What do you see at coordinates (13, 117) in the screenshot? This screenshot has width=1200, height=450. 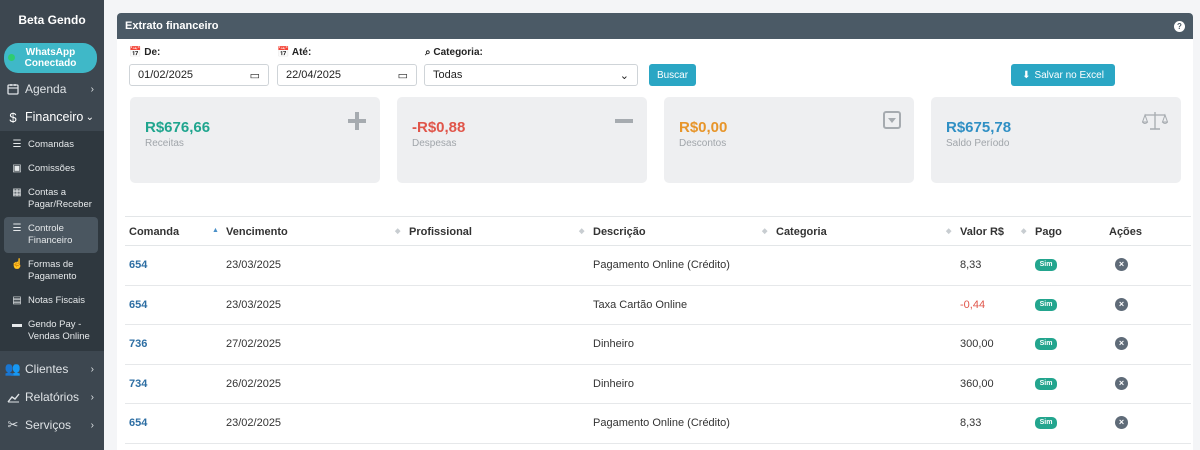 I see `dollar-icon: $` at bounding box center [13, 117].